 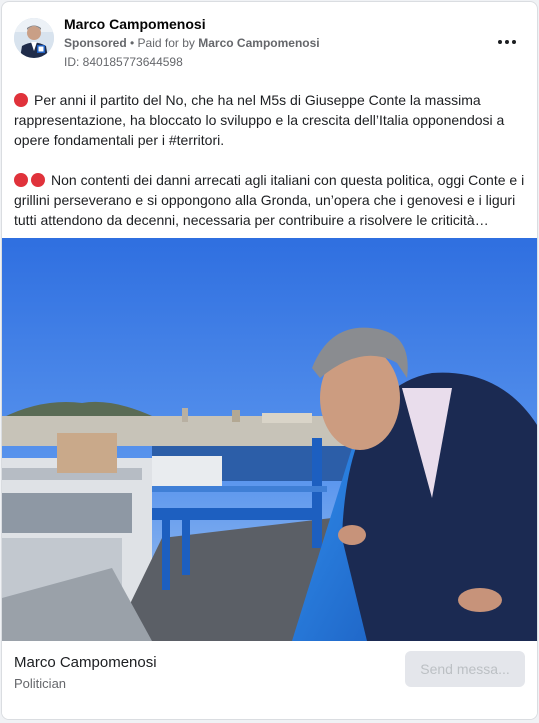 What do you see at coordinates (85, 662) in the screenshot?
I see `footer-page-name: Marco Campomenosi` at bounding box center [85, 662].